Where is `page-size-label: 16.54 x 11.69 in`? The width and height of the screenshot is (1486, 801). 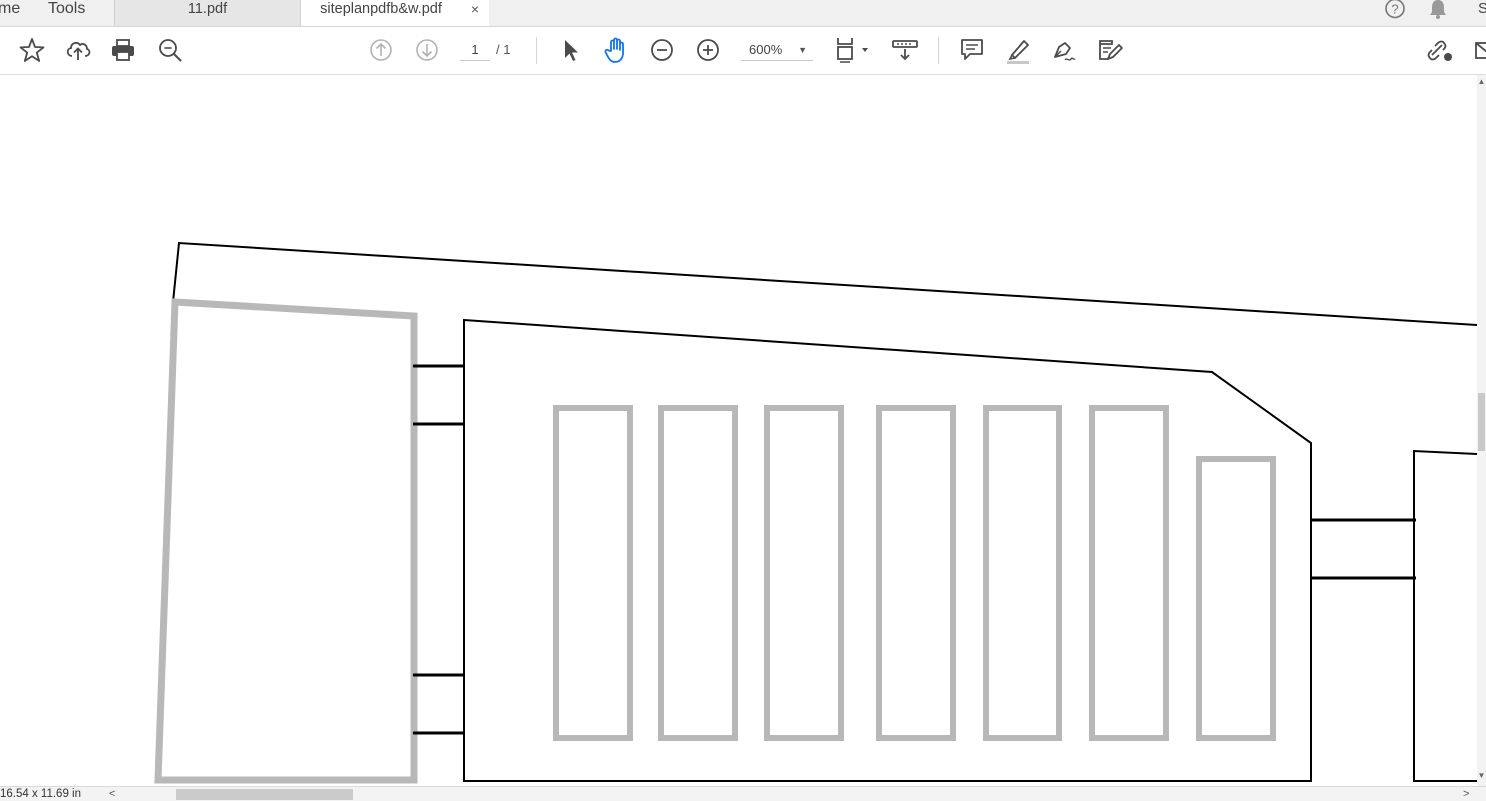
page-size-label: 16.54 x 11.69 in is located at coordinates (40, 794).